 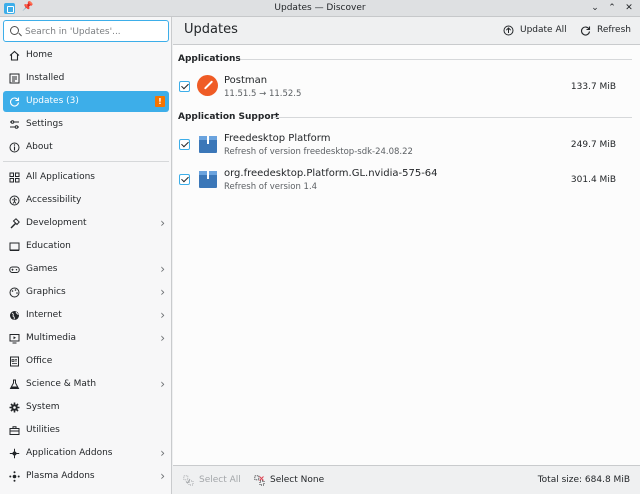 What do you see at coordinates (14, 339) in the screenshot?
I see `multimedia-icon` at bounding box center [14, 339].